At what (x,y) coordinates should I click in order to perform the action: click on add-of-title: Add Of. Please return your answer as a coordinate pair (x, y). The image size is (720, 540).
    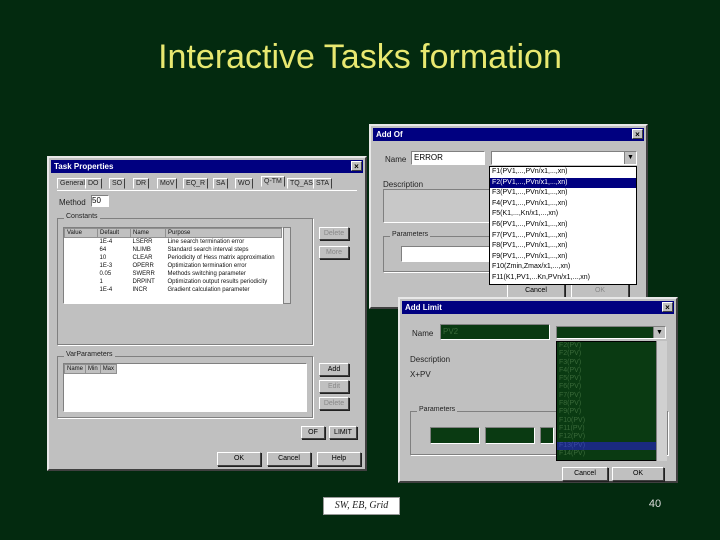
    Looking at the image, I should click on (389, 134).